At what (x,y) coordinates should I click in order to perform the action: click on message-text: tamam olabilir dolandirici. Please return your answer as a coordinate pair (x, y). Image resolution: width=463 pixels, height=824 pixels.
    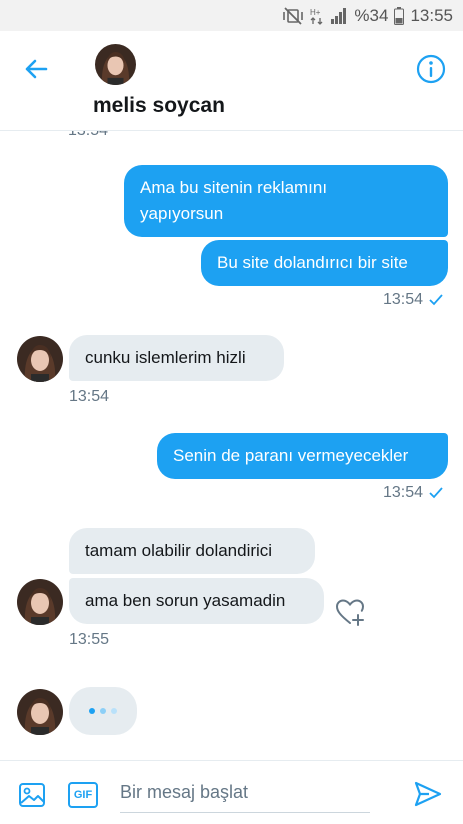
    Looking at the image, I should click on (179, 550).